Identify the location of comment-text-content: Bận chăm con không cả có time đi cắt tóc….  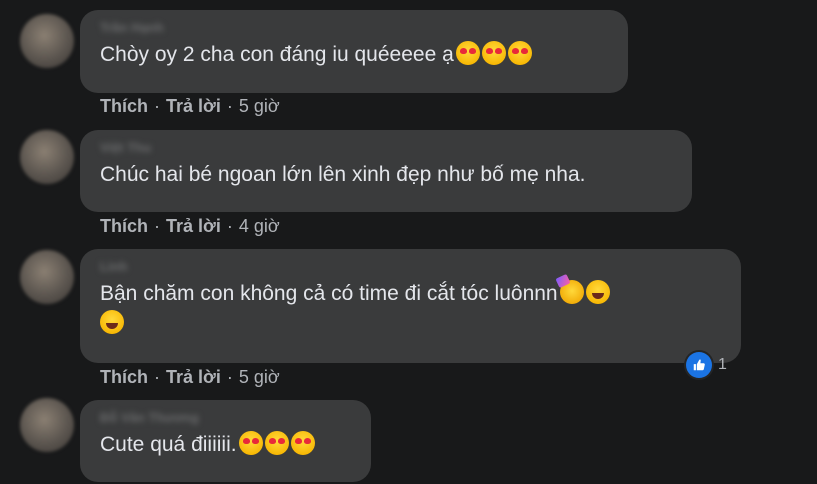
(329, 293).